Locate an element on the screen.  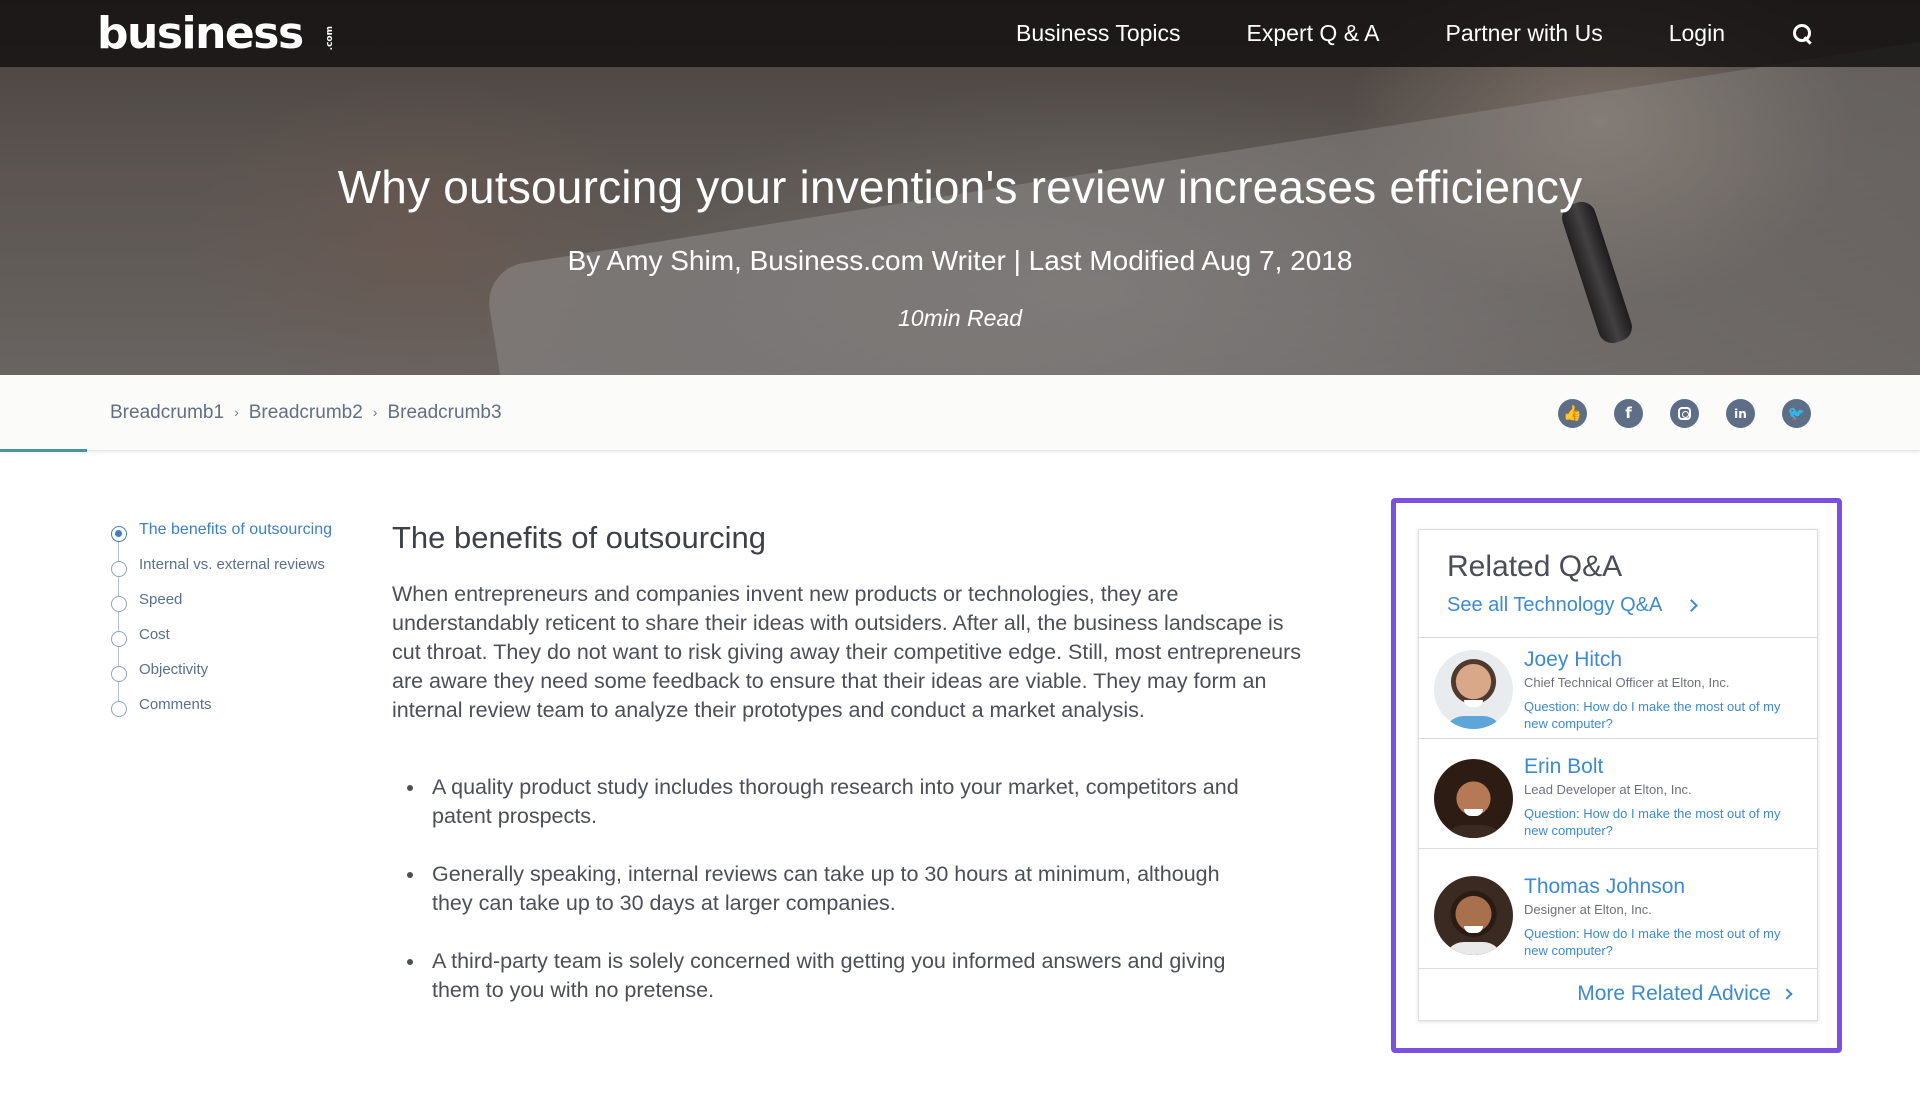
logo-text: business is located at coordinates (200, 33).